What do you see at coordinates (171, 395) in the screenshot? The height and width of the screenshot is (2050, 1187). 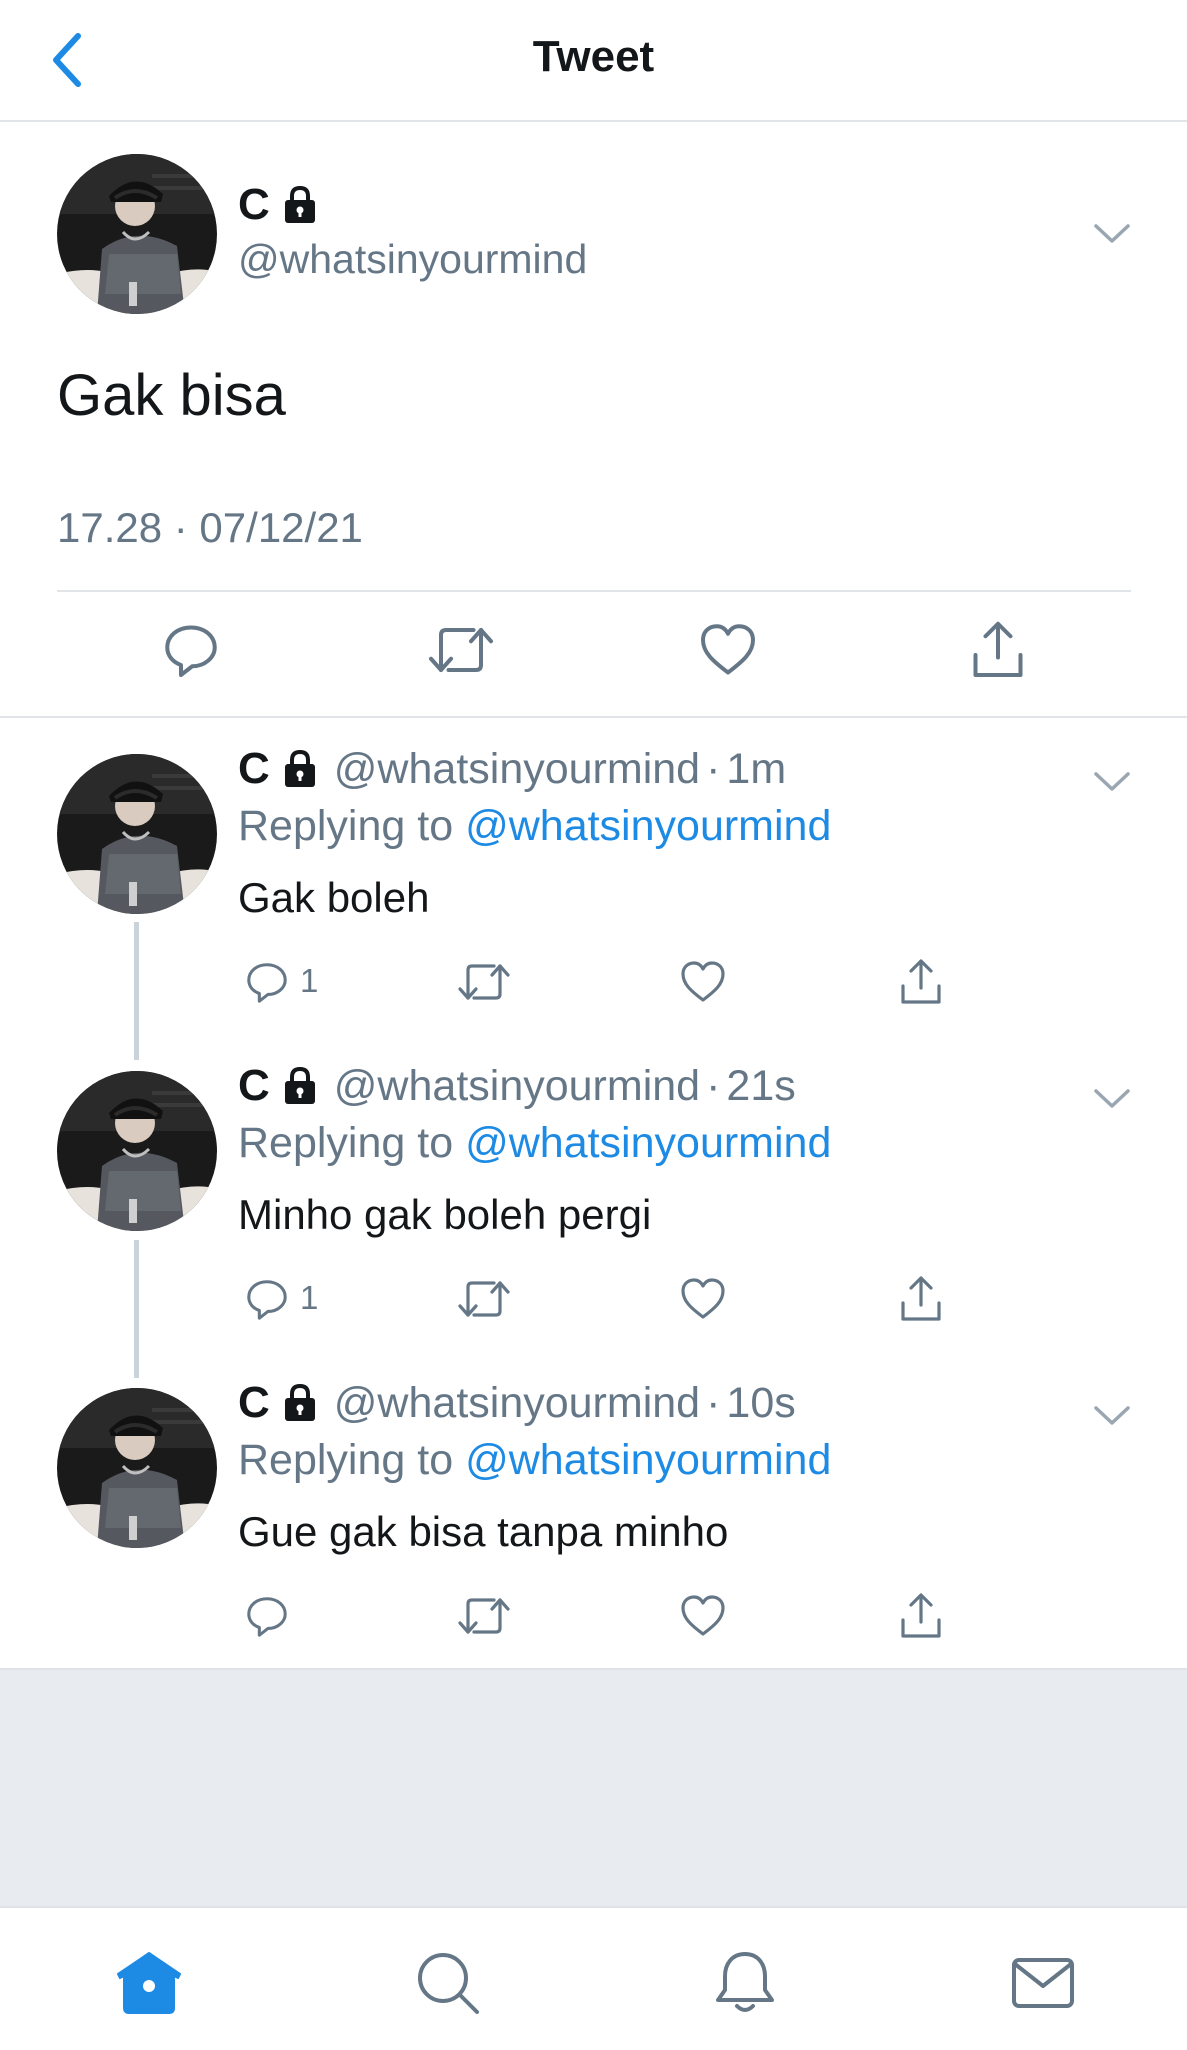 I see `tweet-text: Gak bisa` at bounding box center [171, 395].